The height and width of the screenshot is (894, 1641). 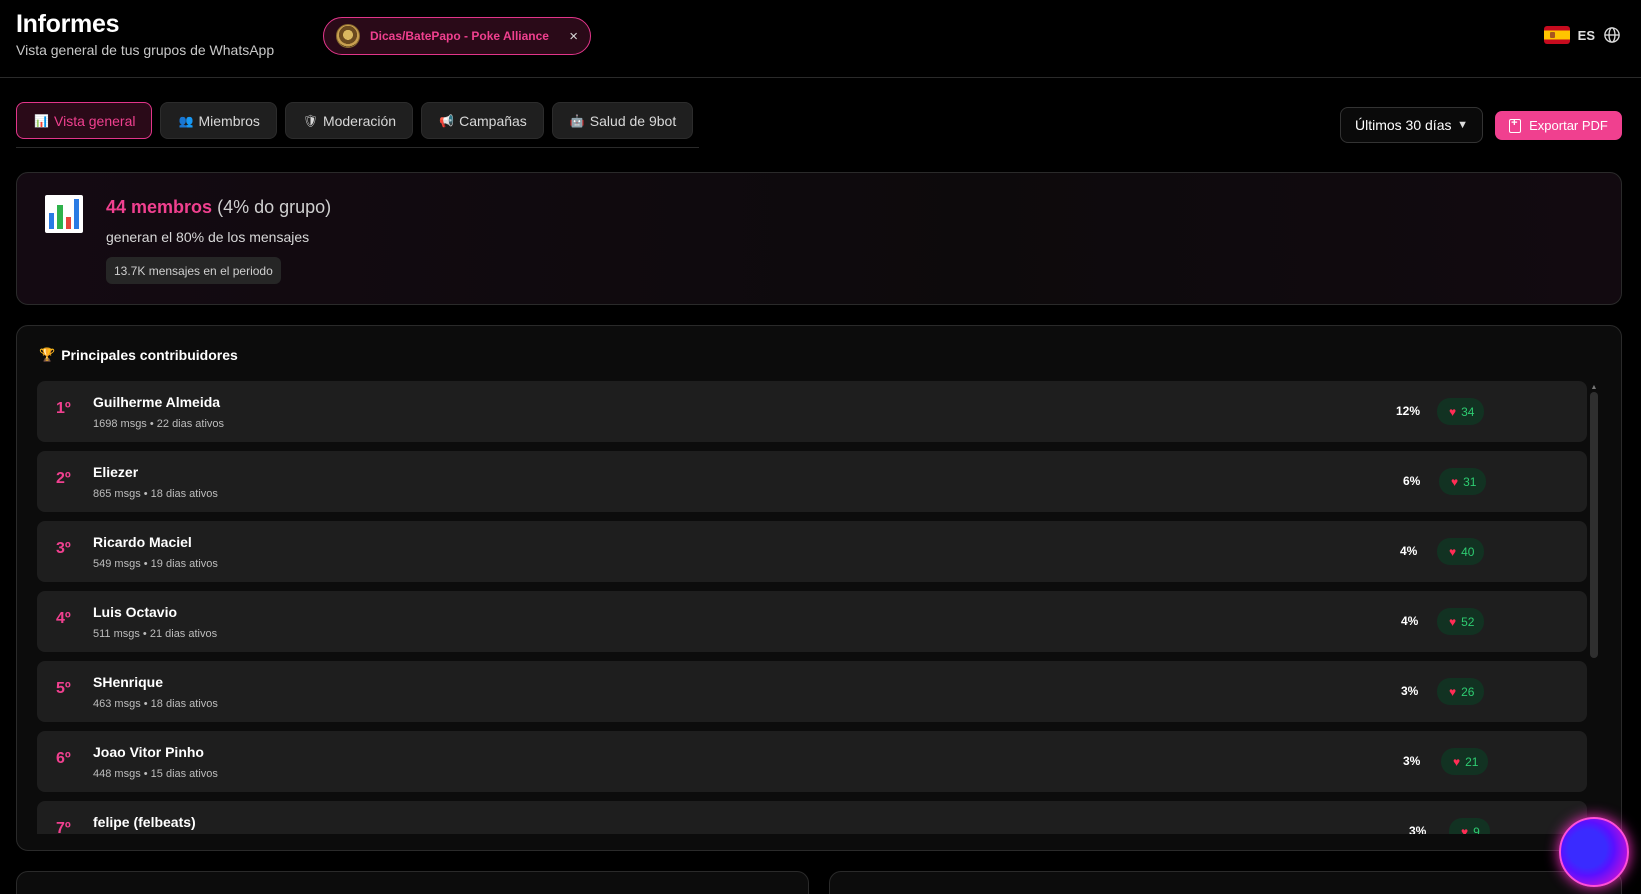 What do you see at coordinates (157, 402) in the screenshot?
I see `member-name: Guilherme Almeida` at bounding box center [157, 402].